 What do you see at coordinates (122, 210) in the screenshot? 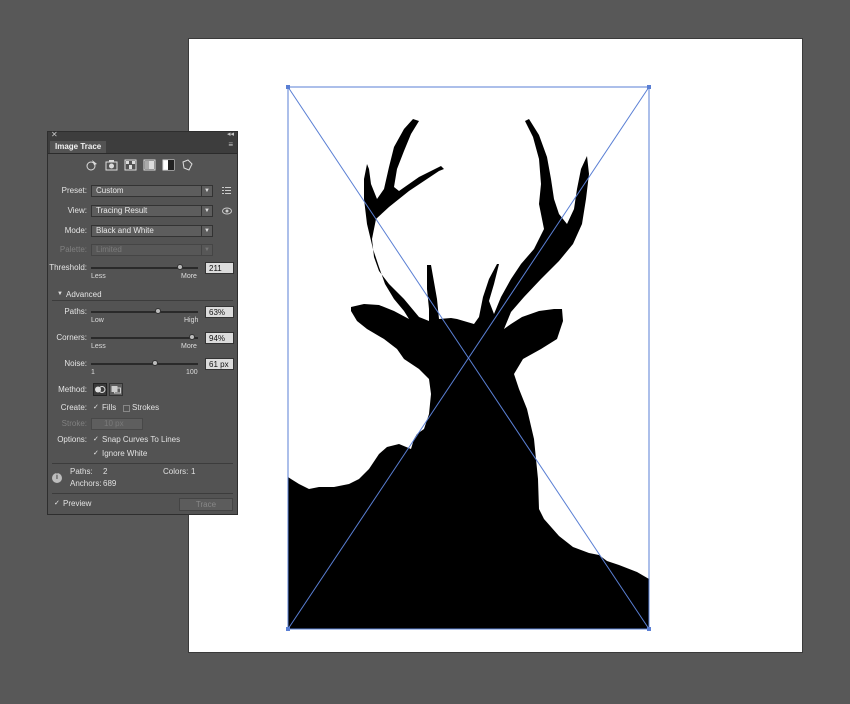
I see `view-value: Tracing Result` at bounding box center [122, 210].